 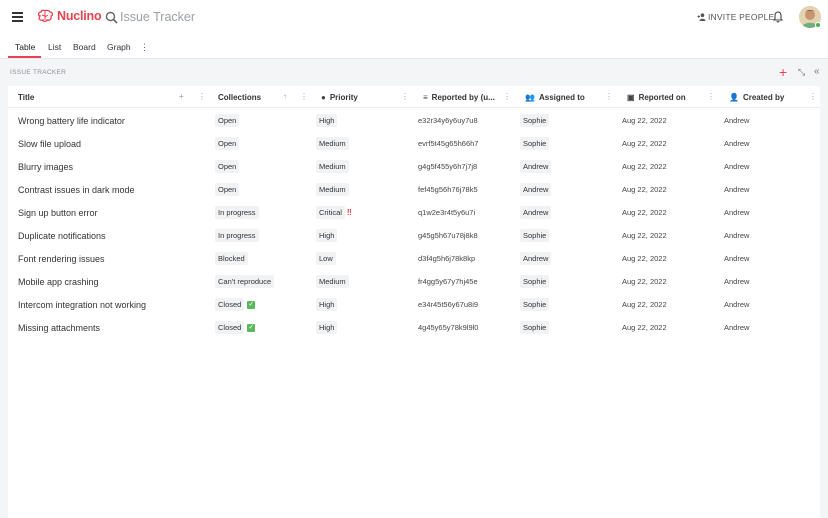 What do you see at coordinates (245, 281) in the screenshot?
I see `collection-cell: Can't reproduce` at bounding box center [245, 281].